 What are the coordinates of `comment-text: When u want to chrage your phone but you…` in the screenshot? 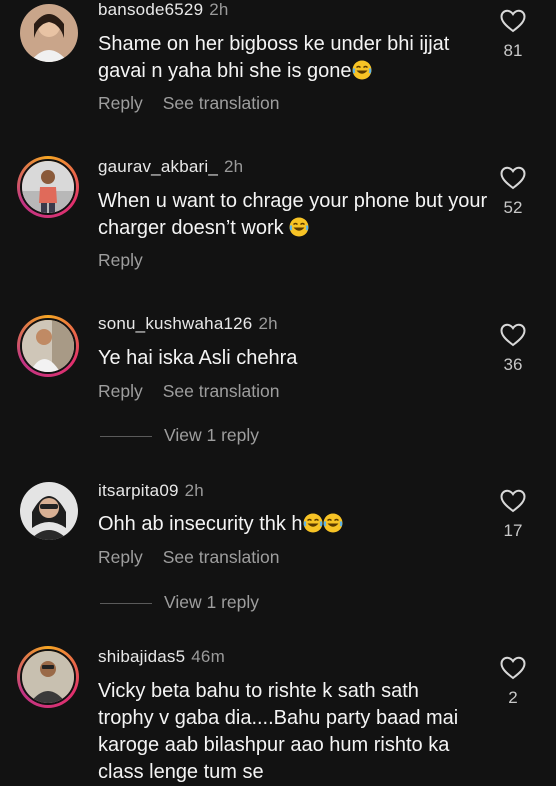 It's located at (293, 214).